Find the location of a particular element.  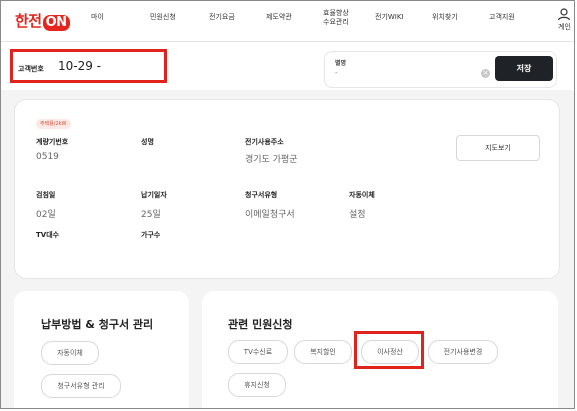

moving-settlement-highlight is located at coordinates (389, 350).